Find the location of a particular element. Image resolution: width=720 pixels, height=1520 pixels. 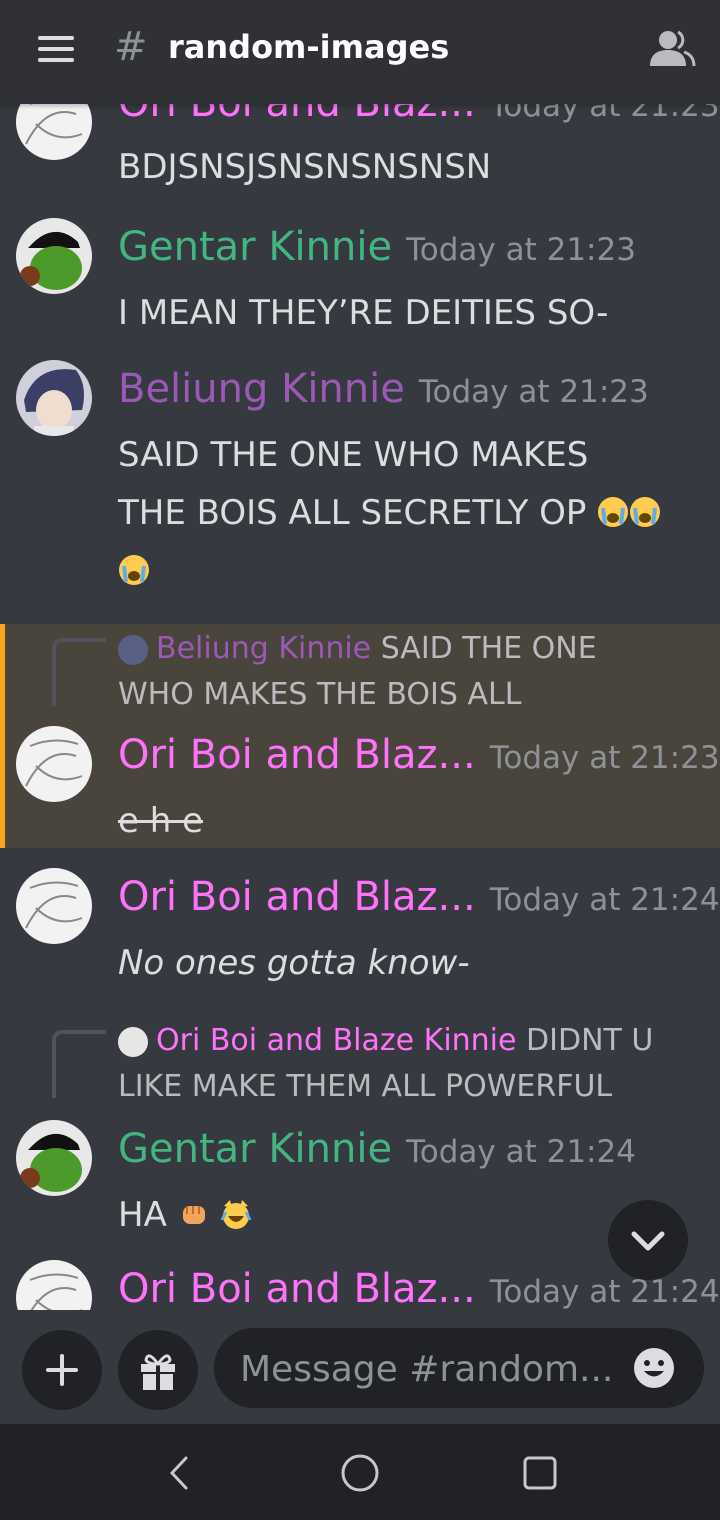

message-text-line: THE BOIS ALL SECRETLY OP is located at coordinates (413, 513).